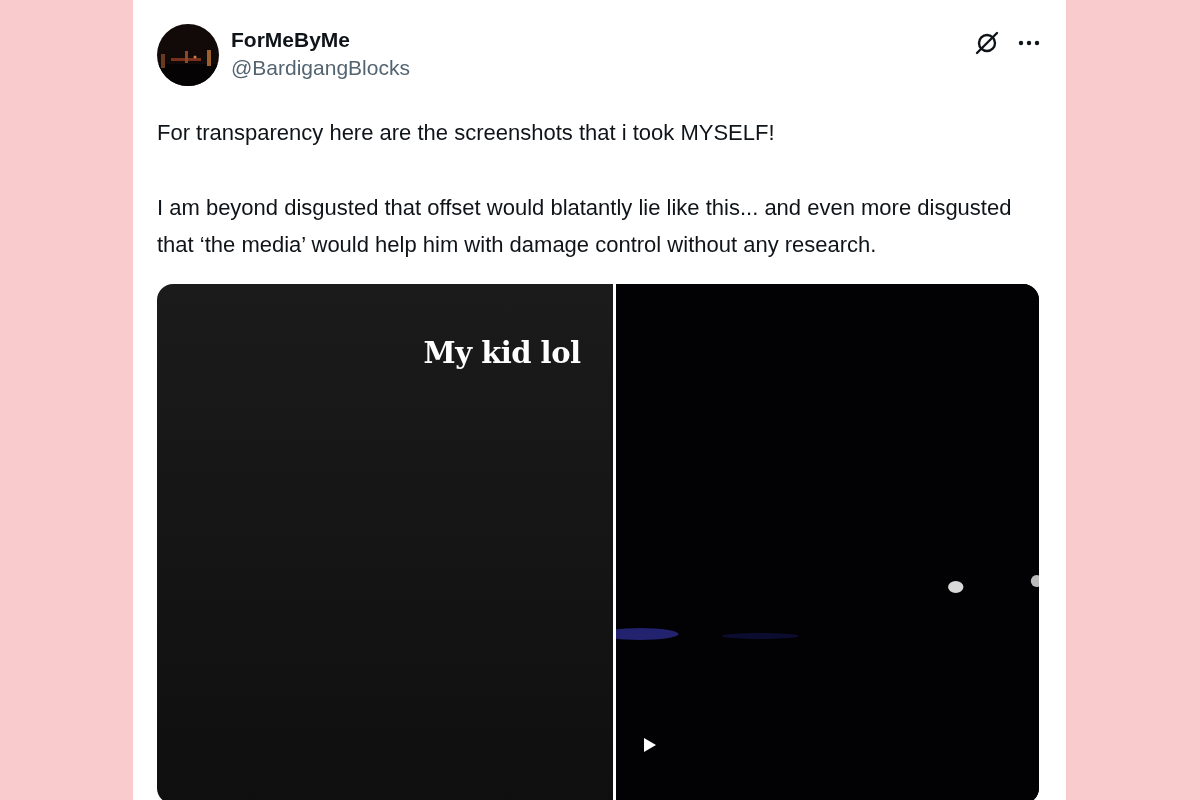 The width and height of the screenshot is (1200, 800). I want to click on author-name: ForMeByMe, so click(596, 40).